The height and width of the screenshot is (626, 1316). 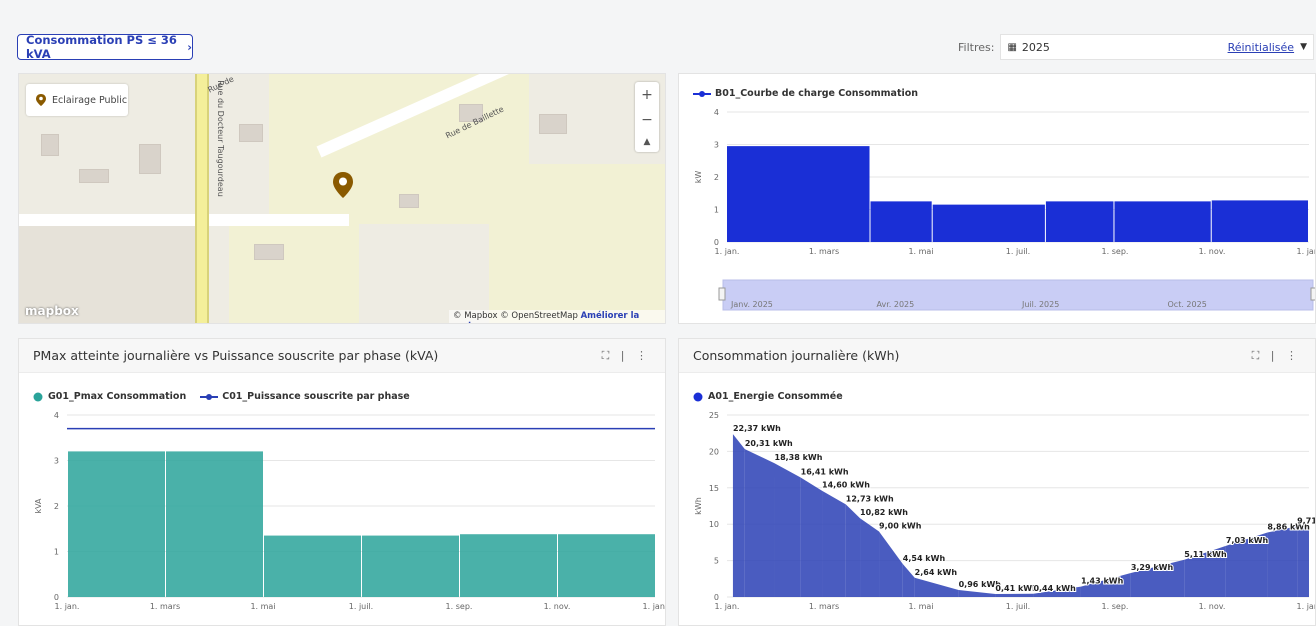 What do you see at coordinates (714, 451) in the screenshot?
I see `y-tick-label: 20` at bounding box center [714, 451].